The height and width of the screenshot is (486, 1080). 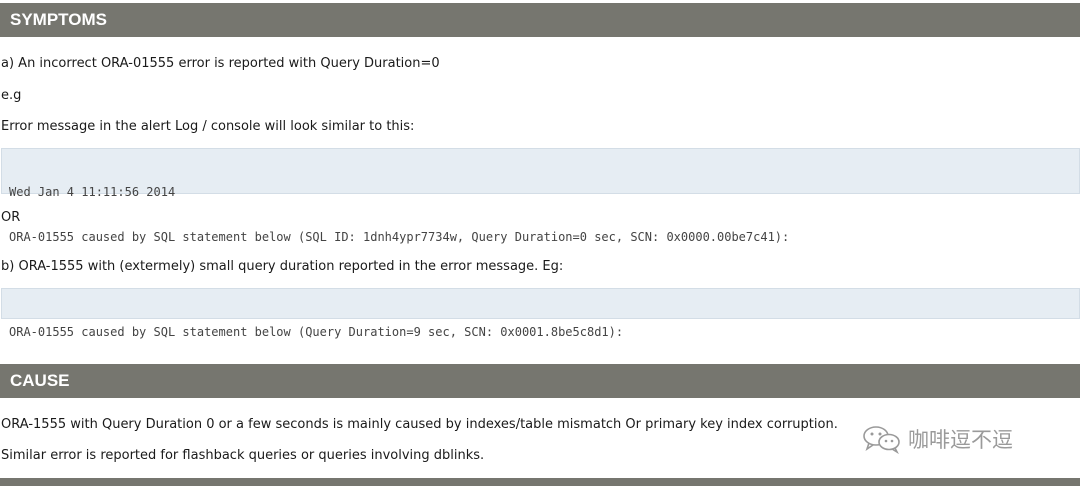 I want to click on or-text: OR, so click(x=11, y=217).